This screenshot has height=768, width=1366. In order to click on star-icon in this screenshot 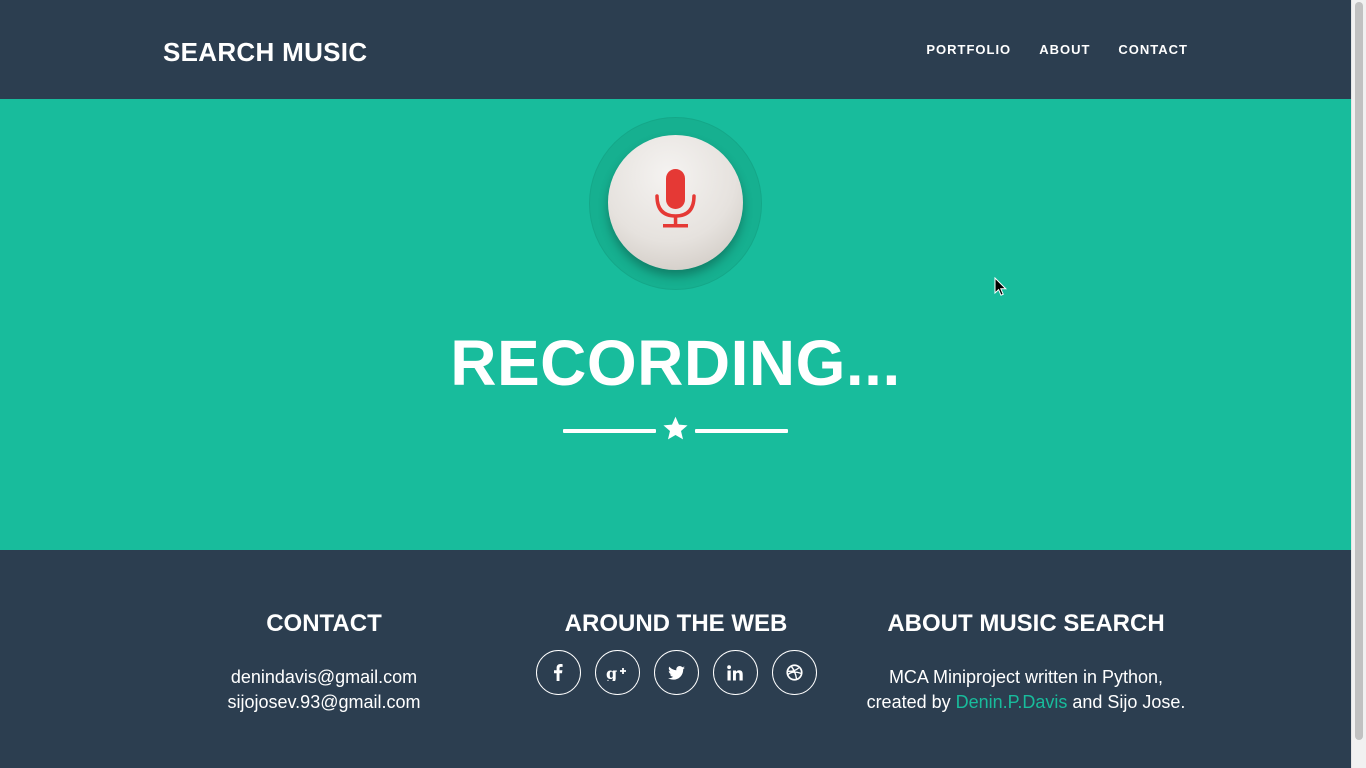, I will do `click(675, 428)`.